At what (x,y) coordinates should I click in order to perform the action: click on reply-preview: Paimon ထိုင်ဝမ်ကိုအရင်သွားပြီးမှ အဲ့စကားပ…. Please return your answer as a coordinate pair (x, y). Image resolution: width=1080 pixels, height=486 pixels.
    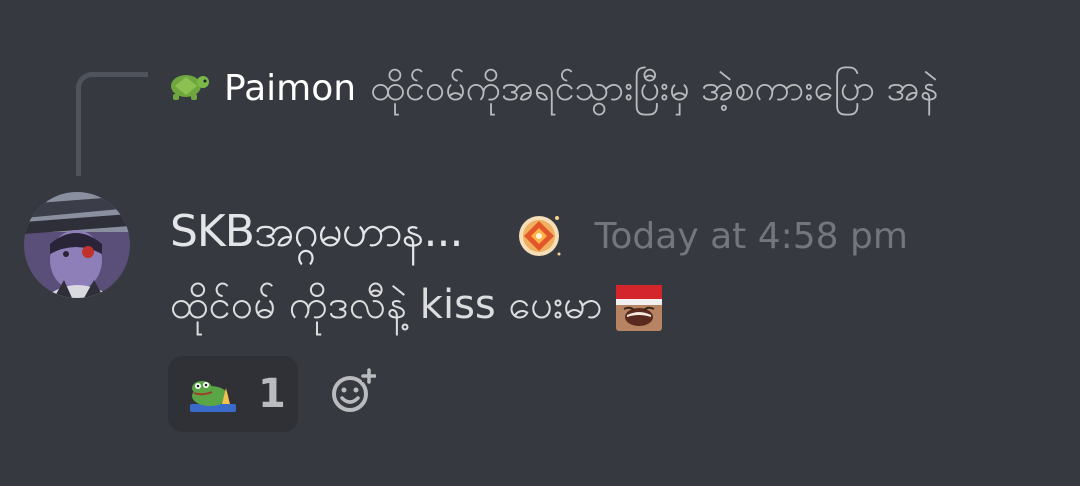
    Looking at the image, I should click on (606, 89).